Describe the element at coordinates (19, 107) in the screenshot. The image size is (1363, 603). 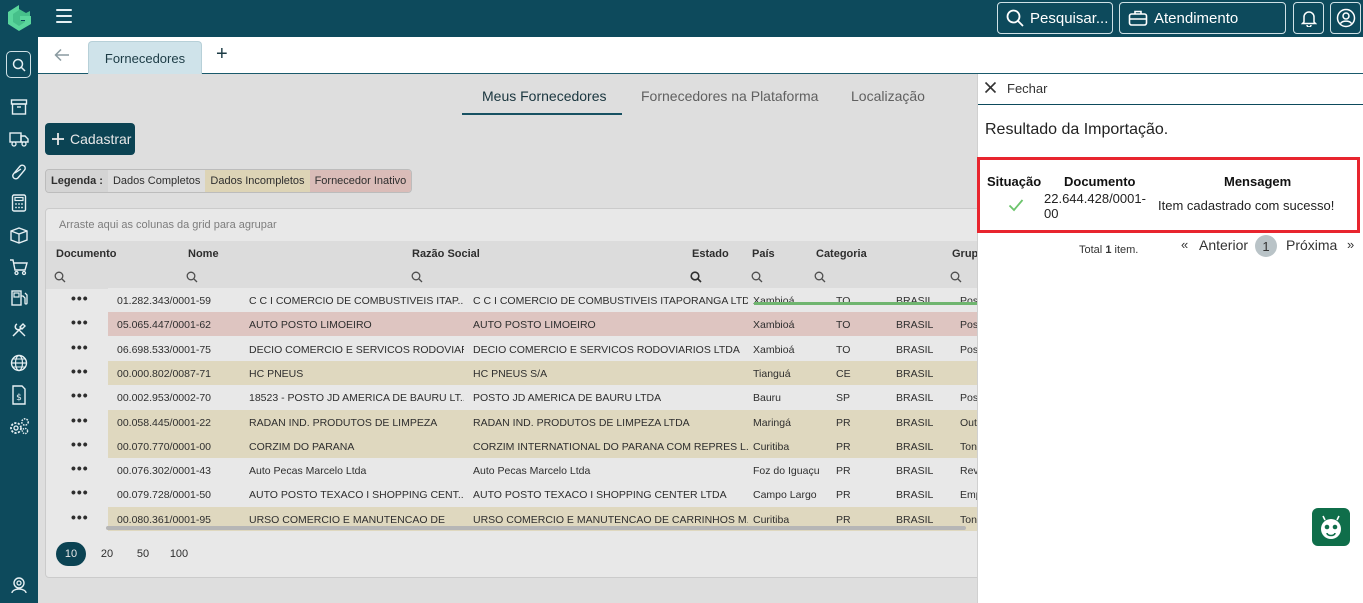
I see `archive-icon` at that location.